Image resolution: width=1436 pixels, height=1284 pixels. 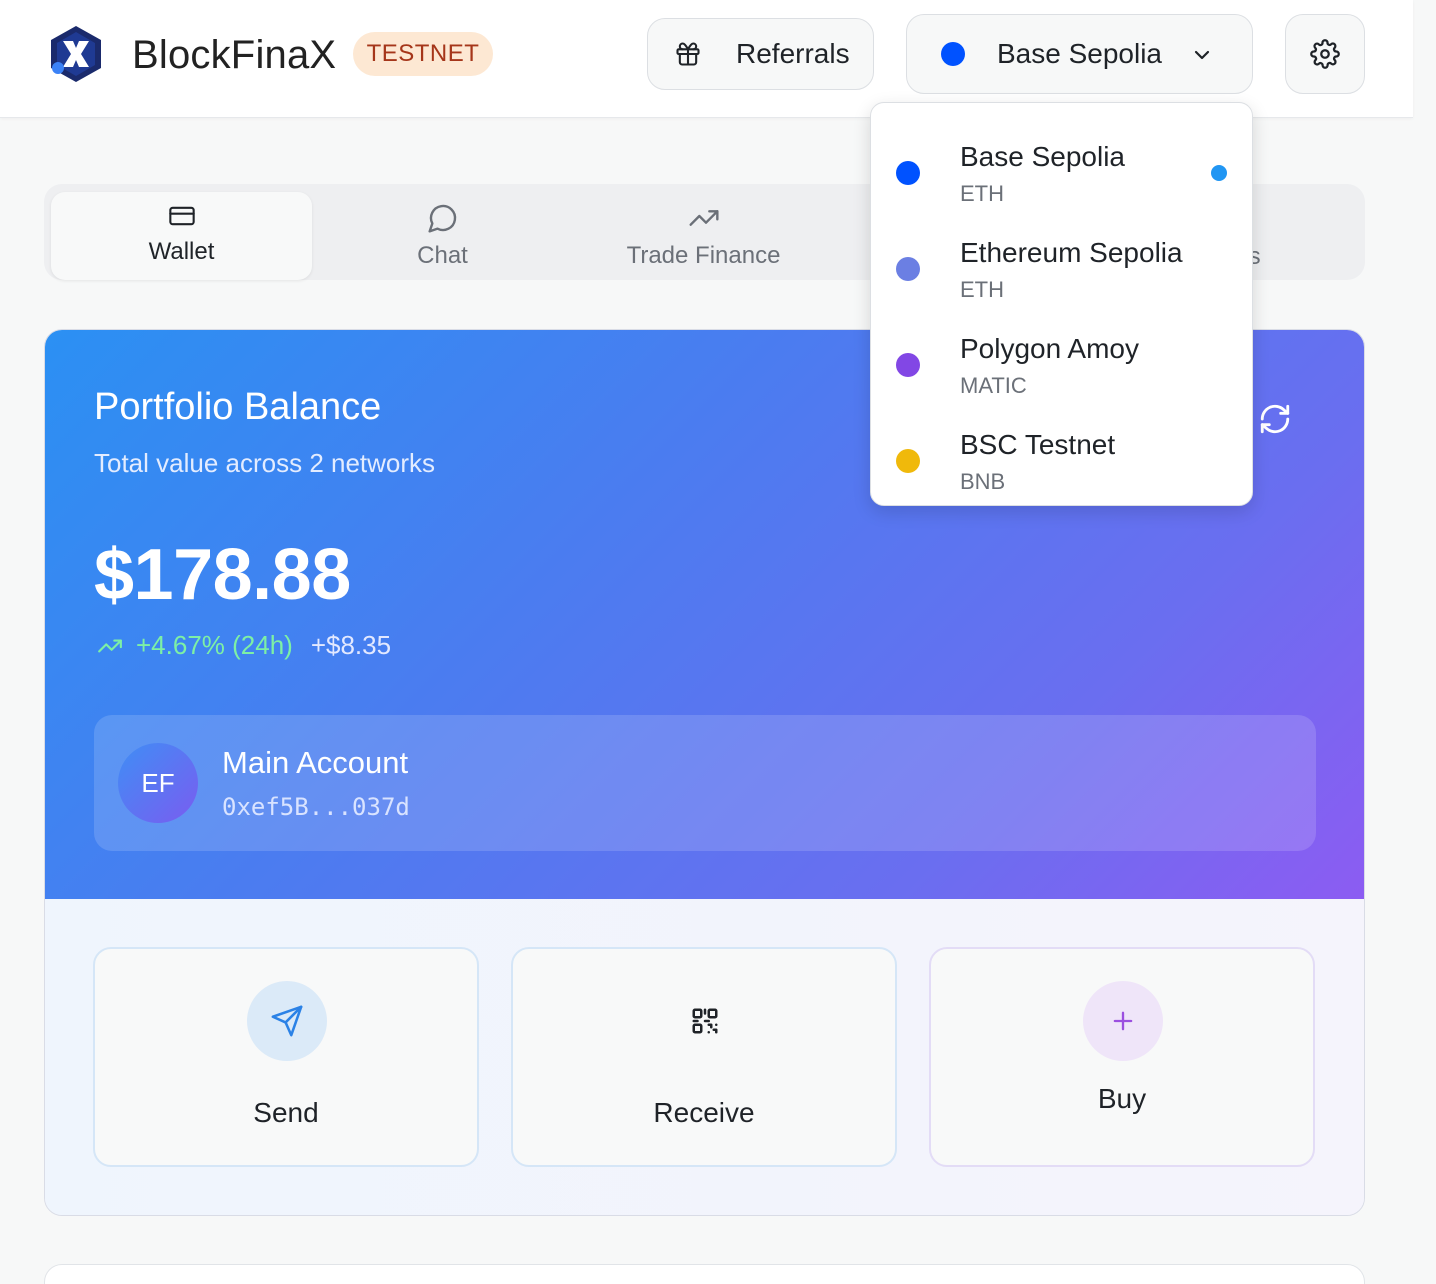 I want to click on plus-icon, so click(x=1123, y=1021).